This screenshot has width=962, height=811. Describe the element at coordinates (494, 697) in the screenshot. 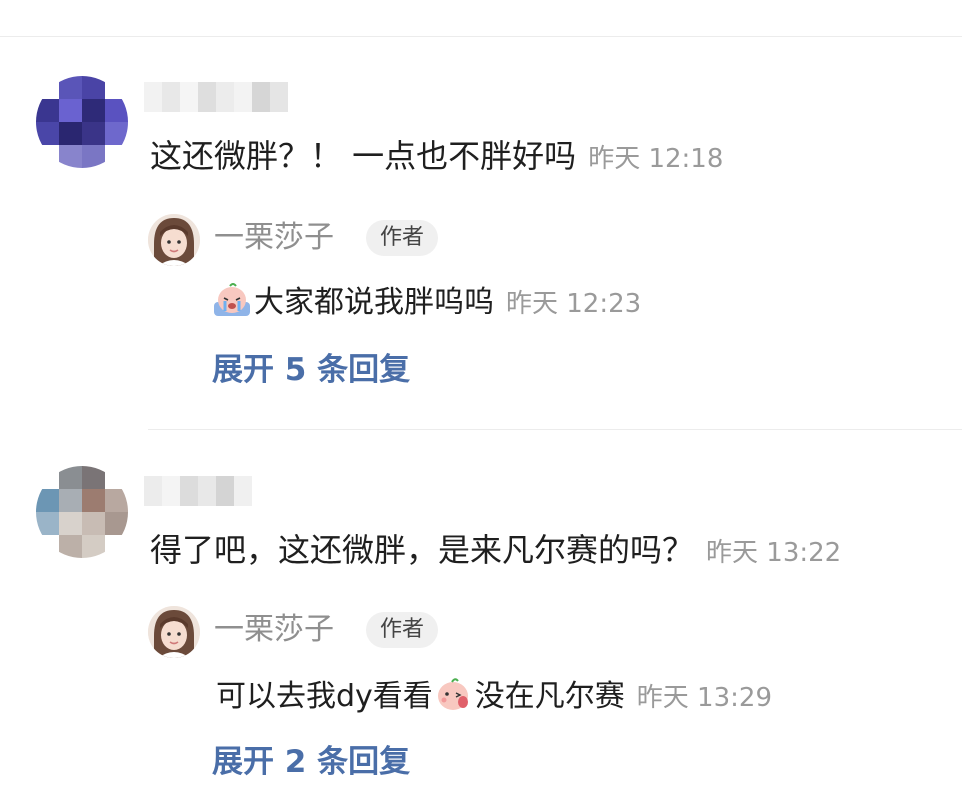

I see `reply-2-text: 可以去我dy看看 没在凡尔赛 昨天 13:29` at that location.